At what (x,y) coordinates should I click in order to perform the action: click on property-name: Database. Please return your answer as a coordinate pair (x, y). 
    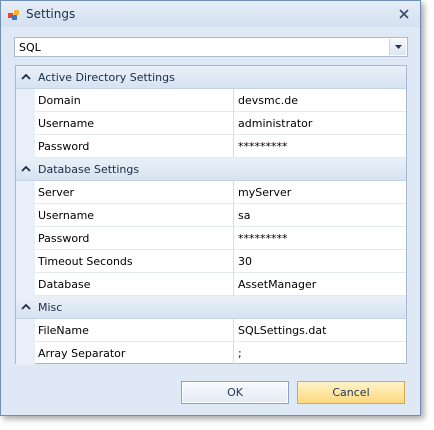
    Looking at the image, I should click on (134, 284).